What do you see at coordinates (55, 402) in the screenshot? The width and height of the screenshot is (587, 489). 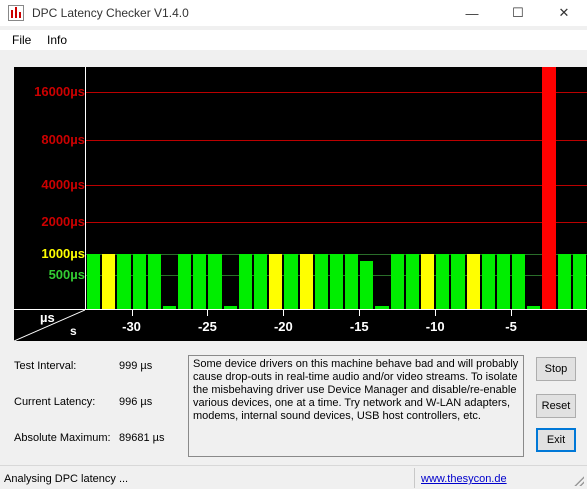 I see `current-latency-label: Current Latency:` at bounding box center [55, 402].